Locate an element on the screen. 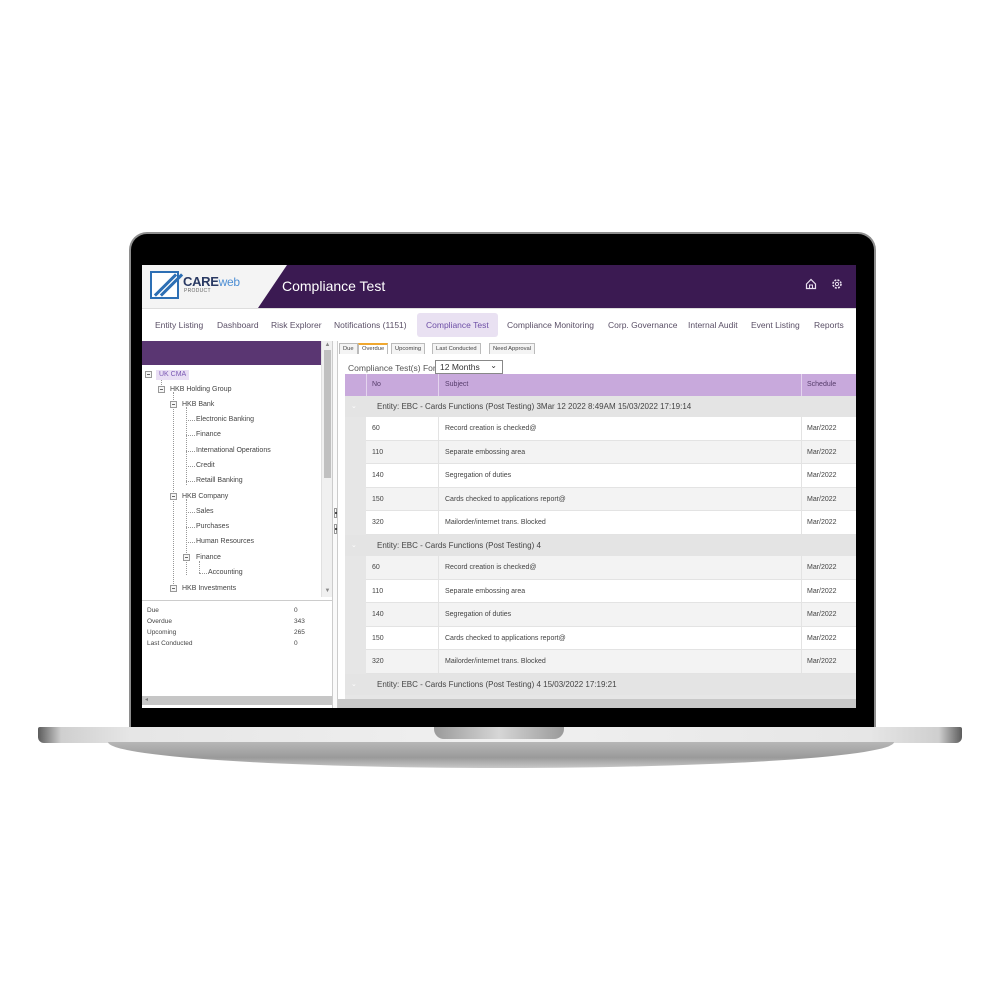 The width and height of the screenshot is (1000, 1000). laptop-notch is located at coordinates (499, 733).